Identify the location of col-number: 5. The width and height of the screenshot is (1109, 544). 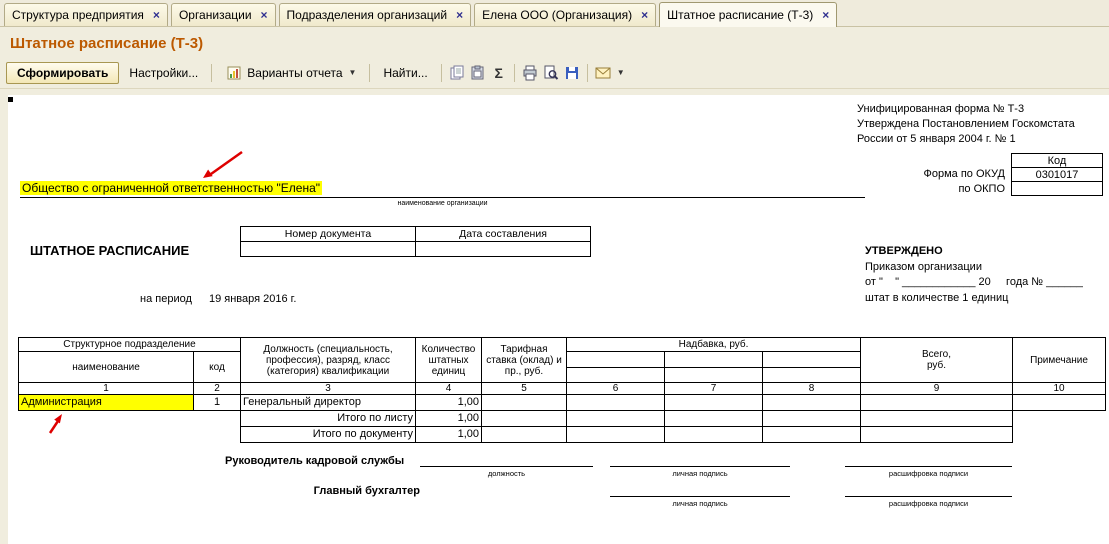
(524, 388).